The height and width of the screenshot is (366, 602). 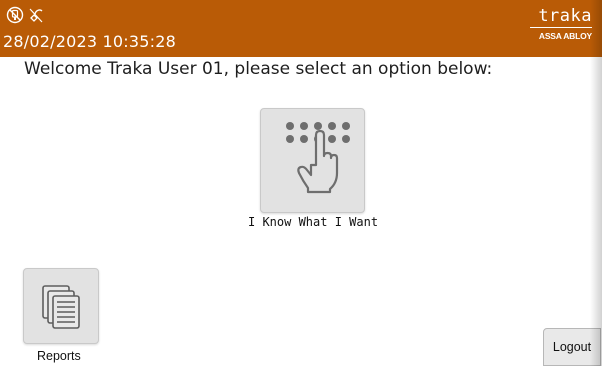 I want to click on power-off-icon, so click(x=36, y=17).